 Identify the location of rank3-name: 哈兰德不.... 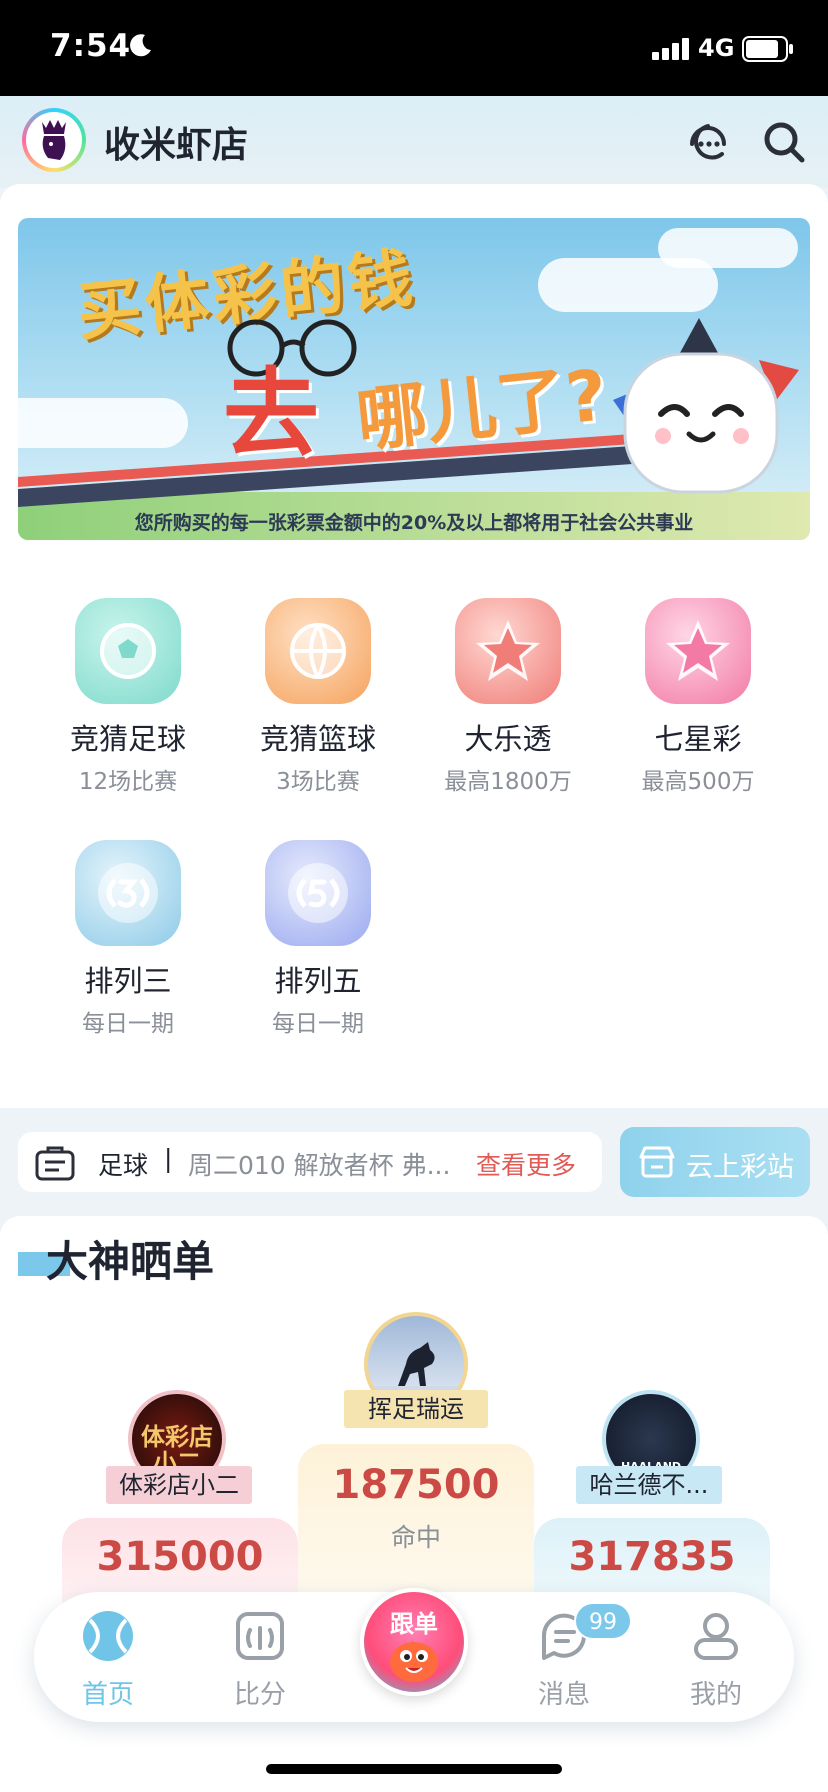
(649, 1485).